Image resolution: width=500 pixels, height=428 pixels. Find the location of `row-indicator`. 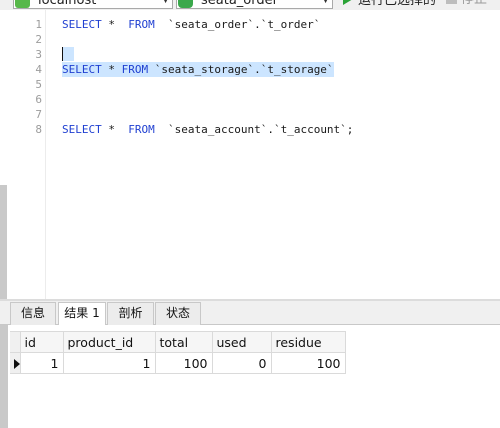

row-indicator is located at coordinates (15, 363).